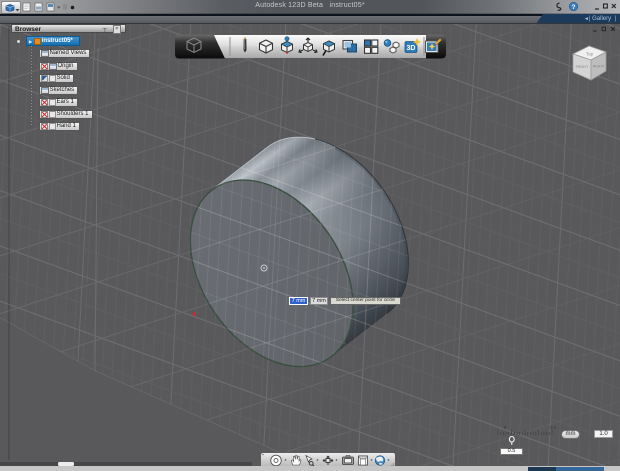  What do you see at coordinates (599, 67) in the screenshot?
I see `svg-text: RIGHT` at bounding box center [599, 67].